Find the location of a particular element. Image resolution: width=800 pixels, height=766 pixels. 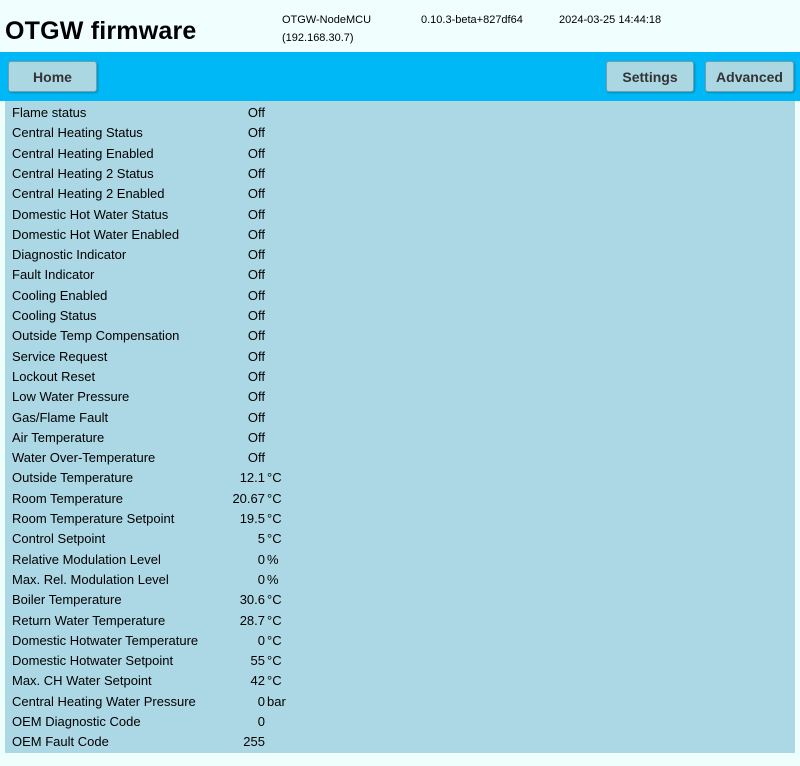

status-label: Outside Temp Compensation is located at coordinates (96, 336).